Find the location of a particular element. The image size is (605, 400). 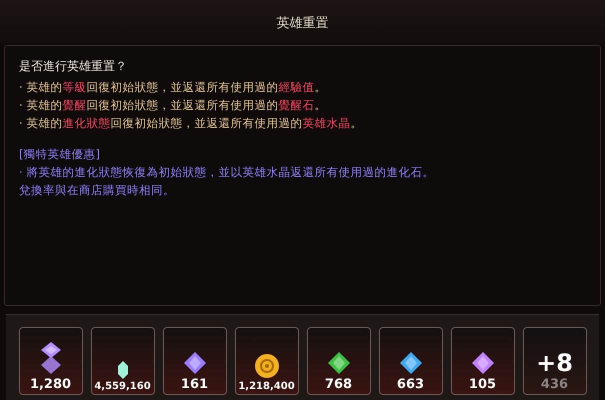

reward-slot: 1,218,400 is located at coordinates (266, 361).